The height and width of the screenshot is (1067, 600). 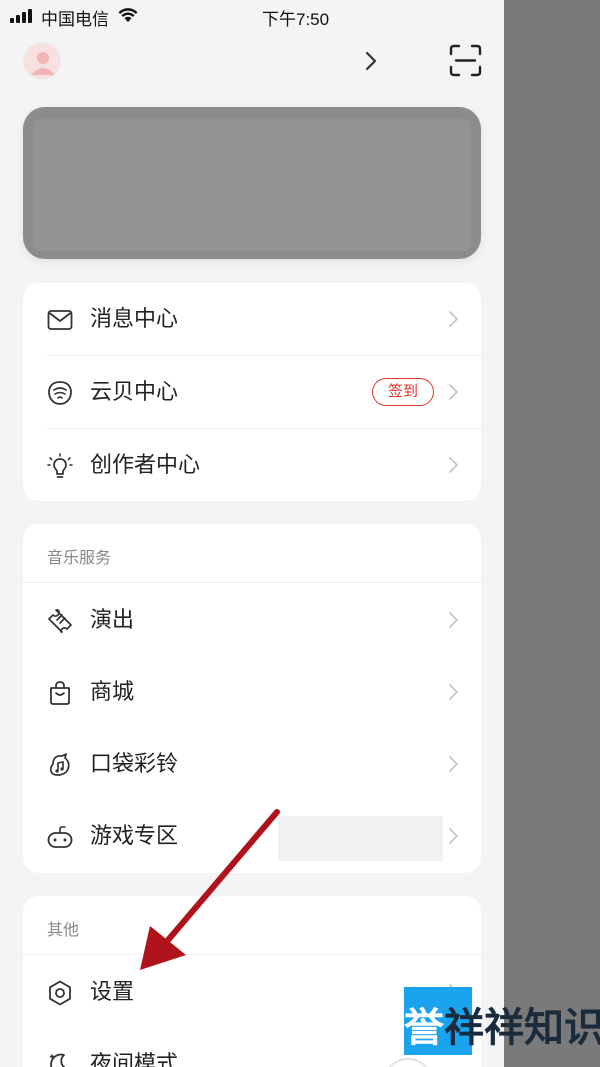 I want to click on settings-icon, so click(x=60, y=993).